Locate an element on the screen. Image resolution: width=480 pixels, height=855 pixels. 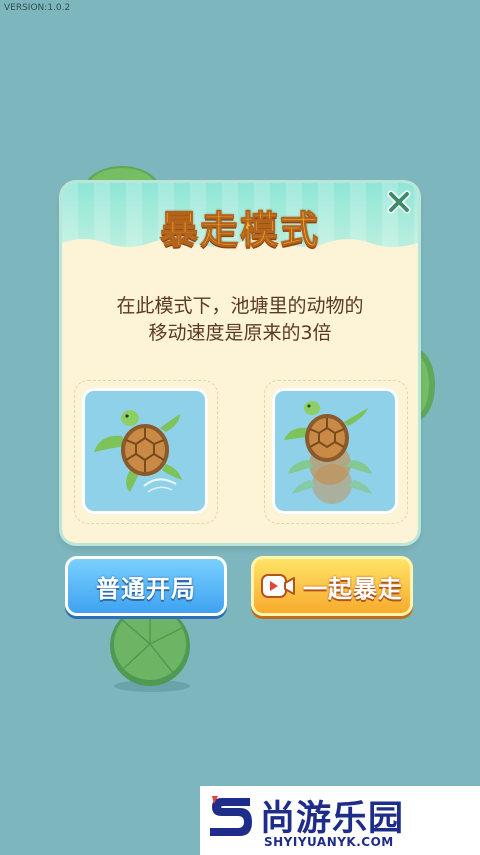
brand-logo-icon is located at coordinates (231, 816).